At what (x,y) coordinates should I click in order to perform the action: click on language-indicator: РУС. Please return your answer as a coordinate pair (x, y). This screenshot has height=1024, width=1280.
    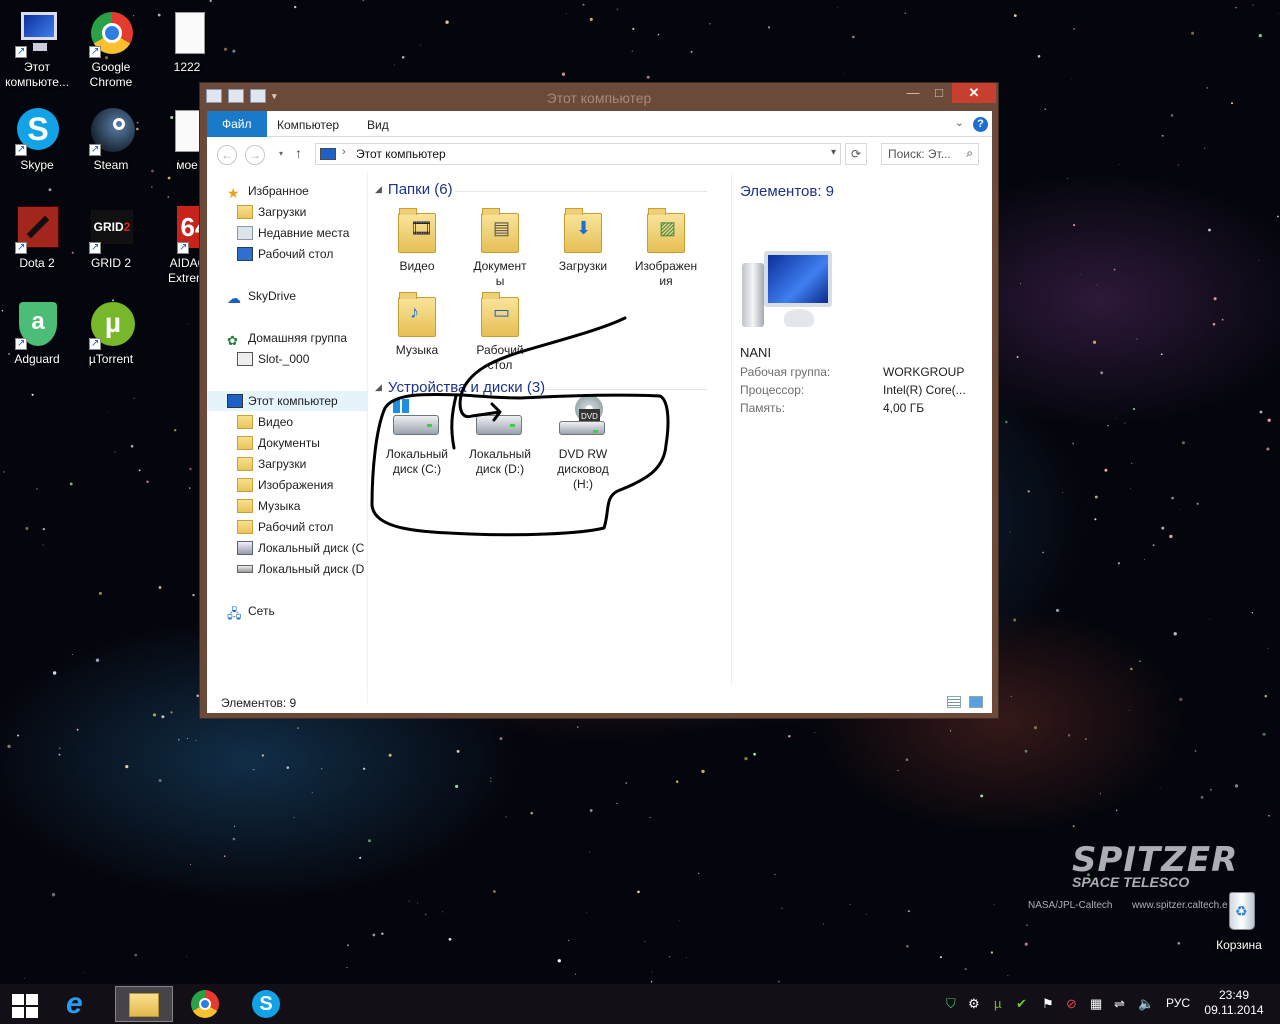
    Looking at the image, I should click on (1178, 1003).